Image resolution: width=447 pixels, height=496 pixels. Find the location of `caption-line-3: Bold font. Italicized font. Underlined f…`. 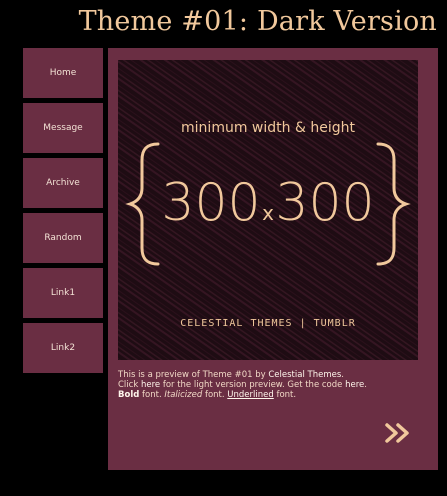

caption-line-3: Bold font. Italicized font. Underlined f… is located at coordinates (274, 395).